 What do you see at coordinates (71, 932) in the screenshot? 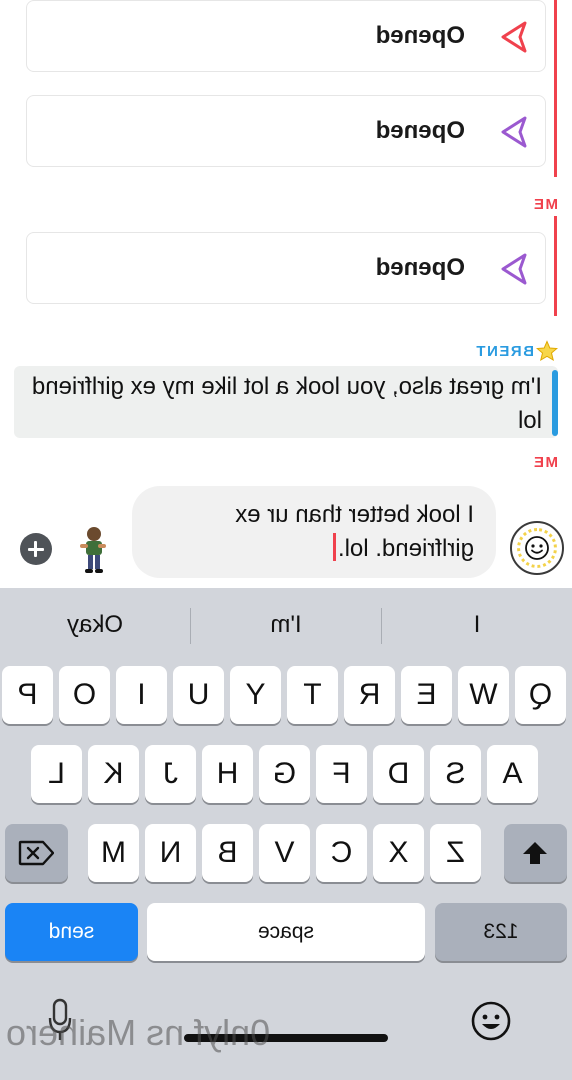
I see `send-button: send` at bounding box center [71, 932].